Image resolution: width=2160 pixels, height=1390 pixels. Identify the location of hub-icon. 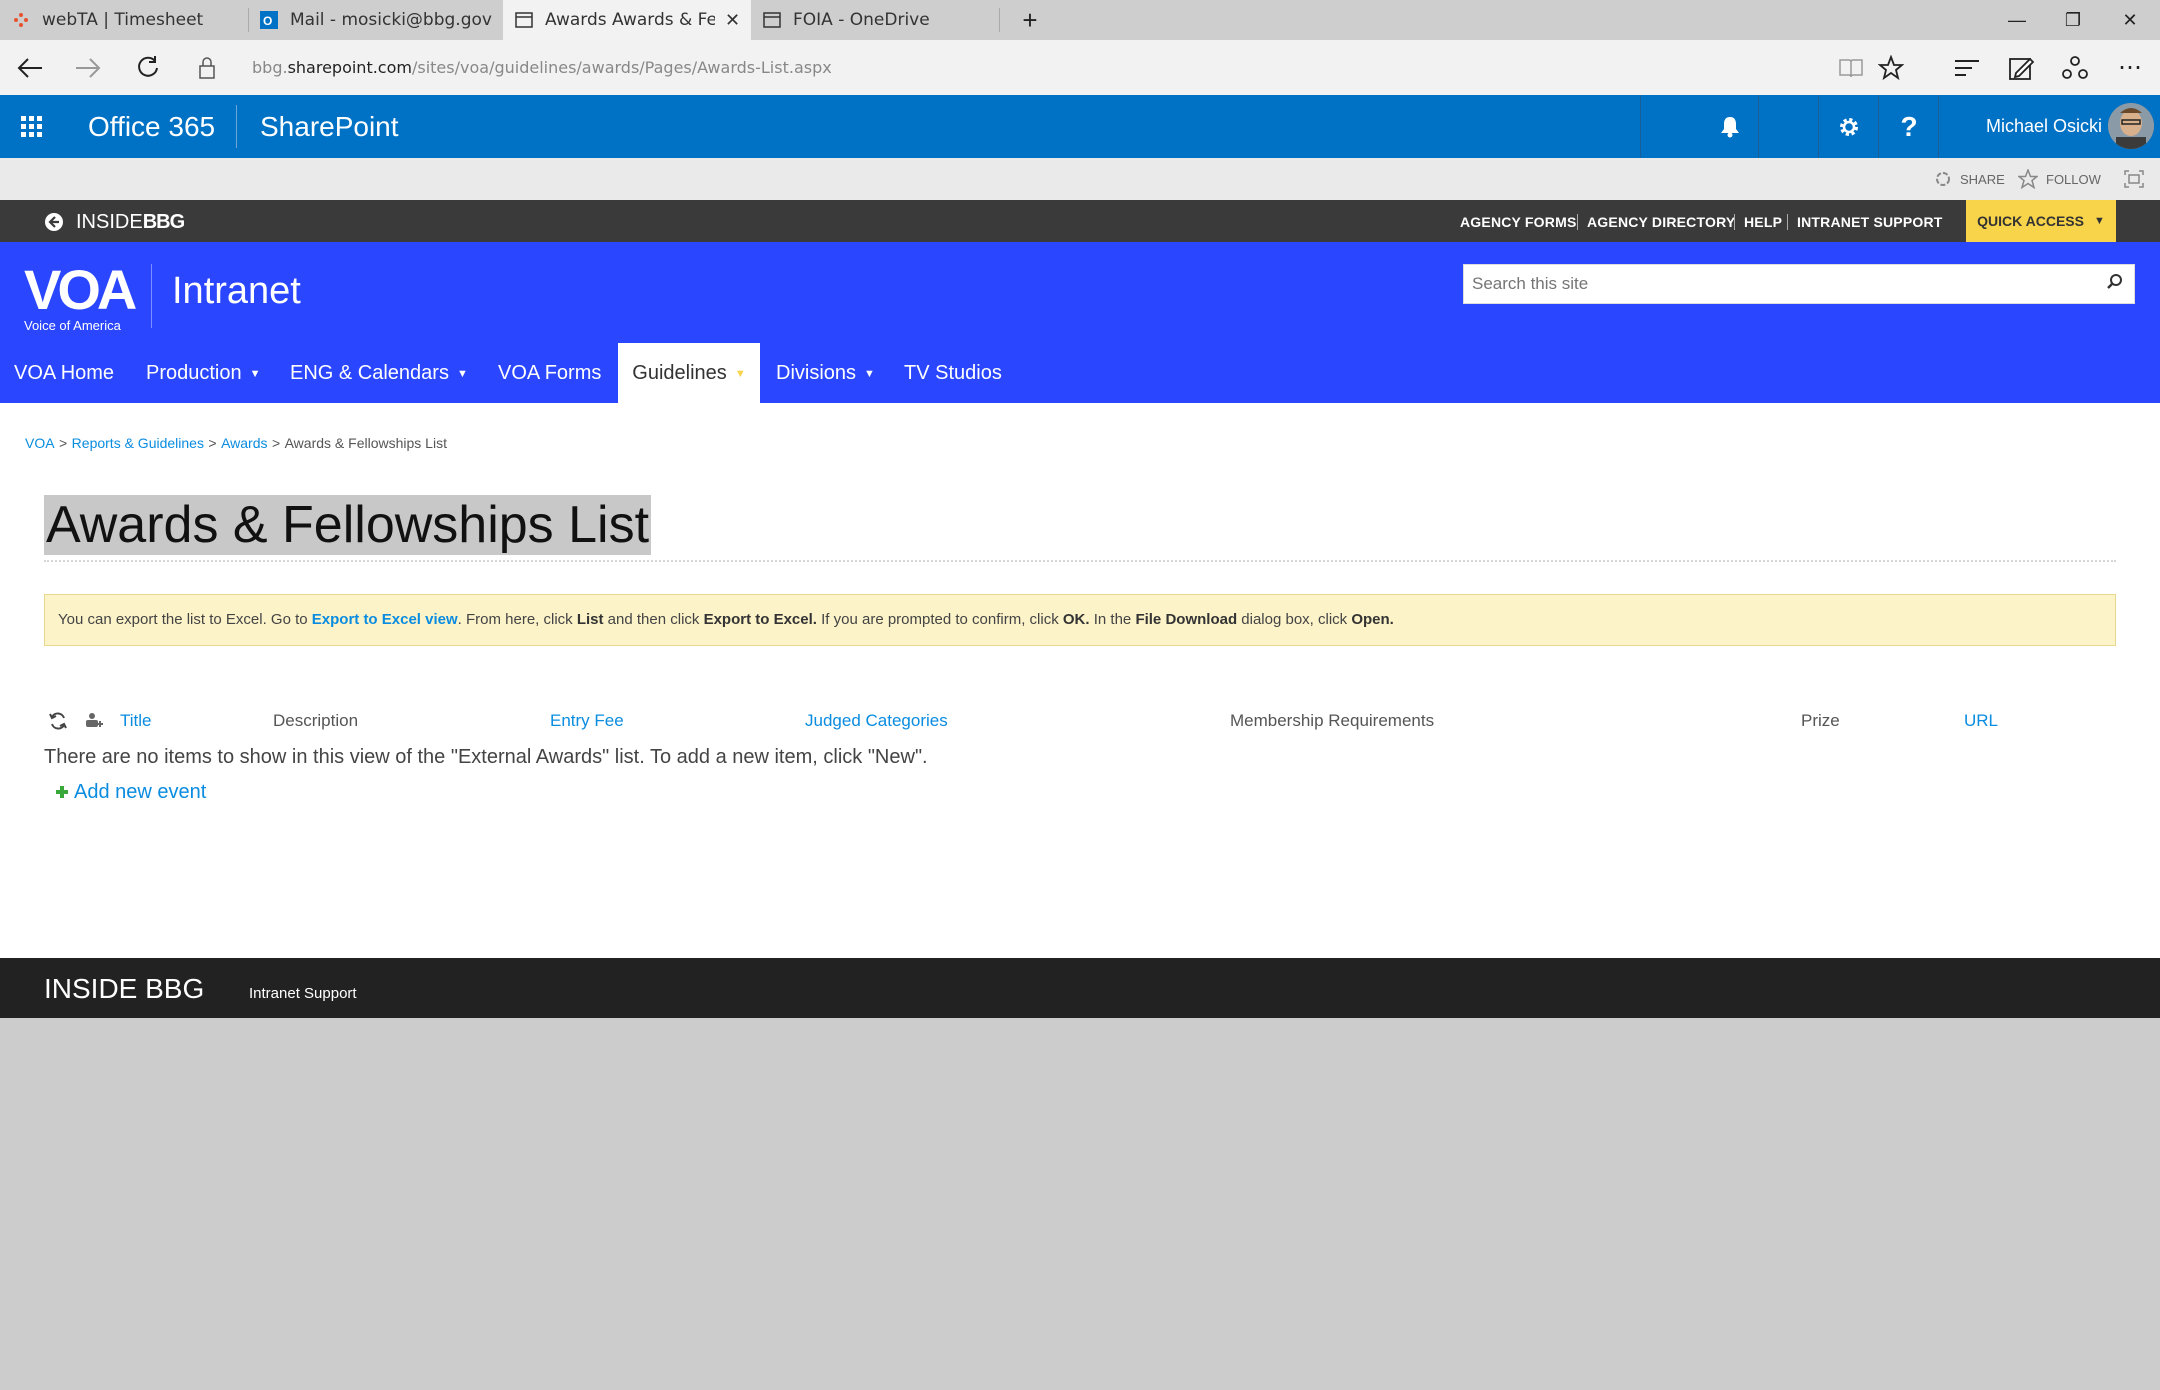
(1967, 67).